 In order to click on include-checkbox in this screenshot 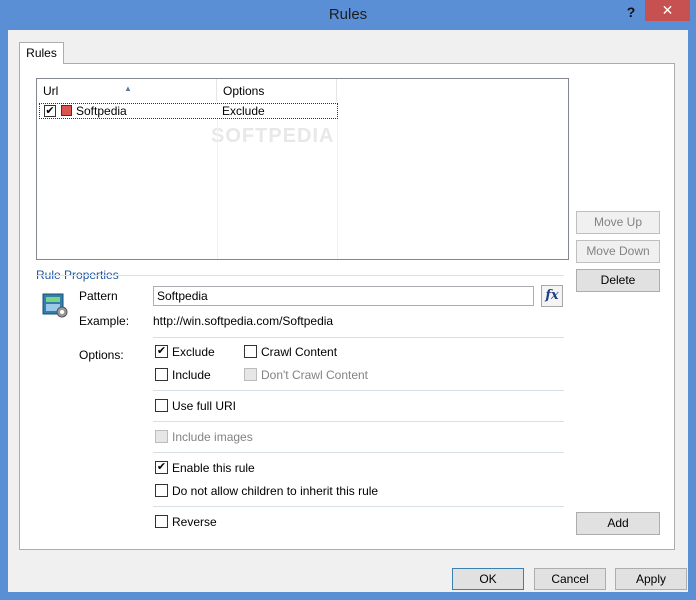, I will do `click(161, 374)`.